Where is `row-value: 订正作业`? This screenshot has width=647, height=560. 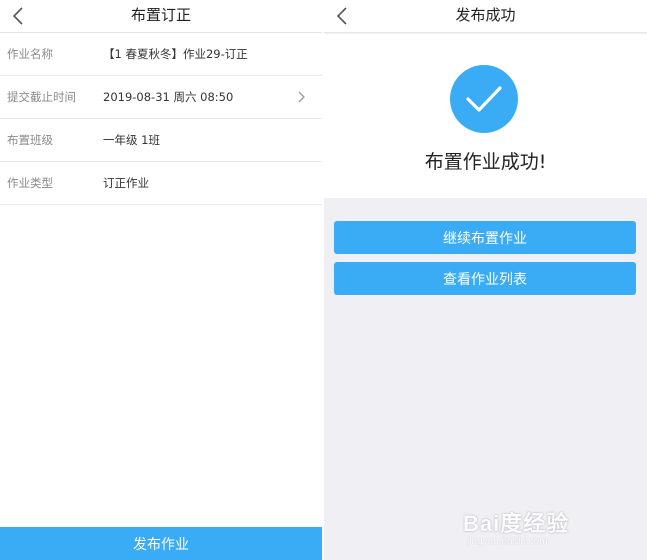 row-value: 订正作业 is located at coordinates (126, 183).